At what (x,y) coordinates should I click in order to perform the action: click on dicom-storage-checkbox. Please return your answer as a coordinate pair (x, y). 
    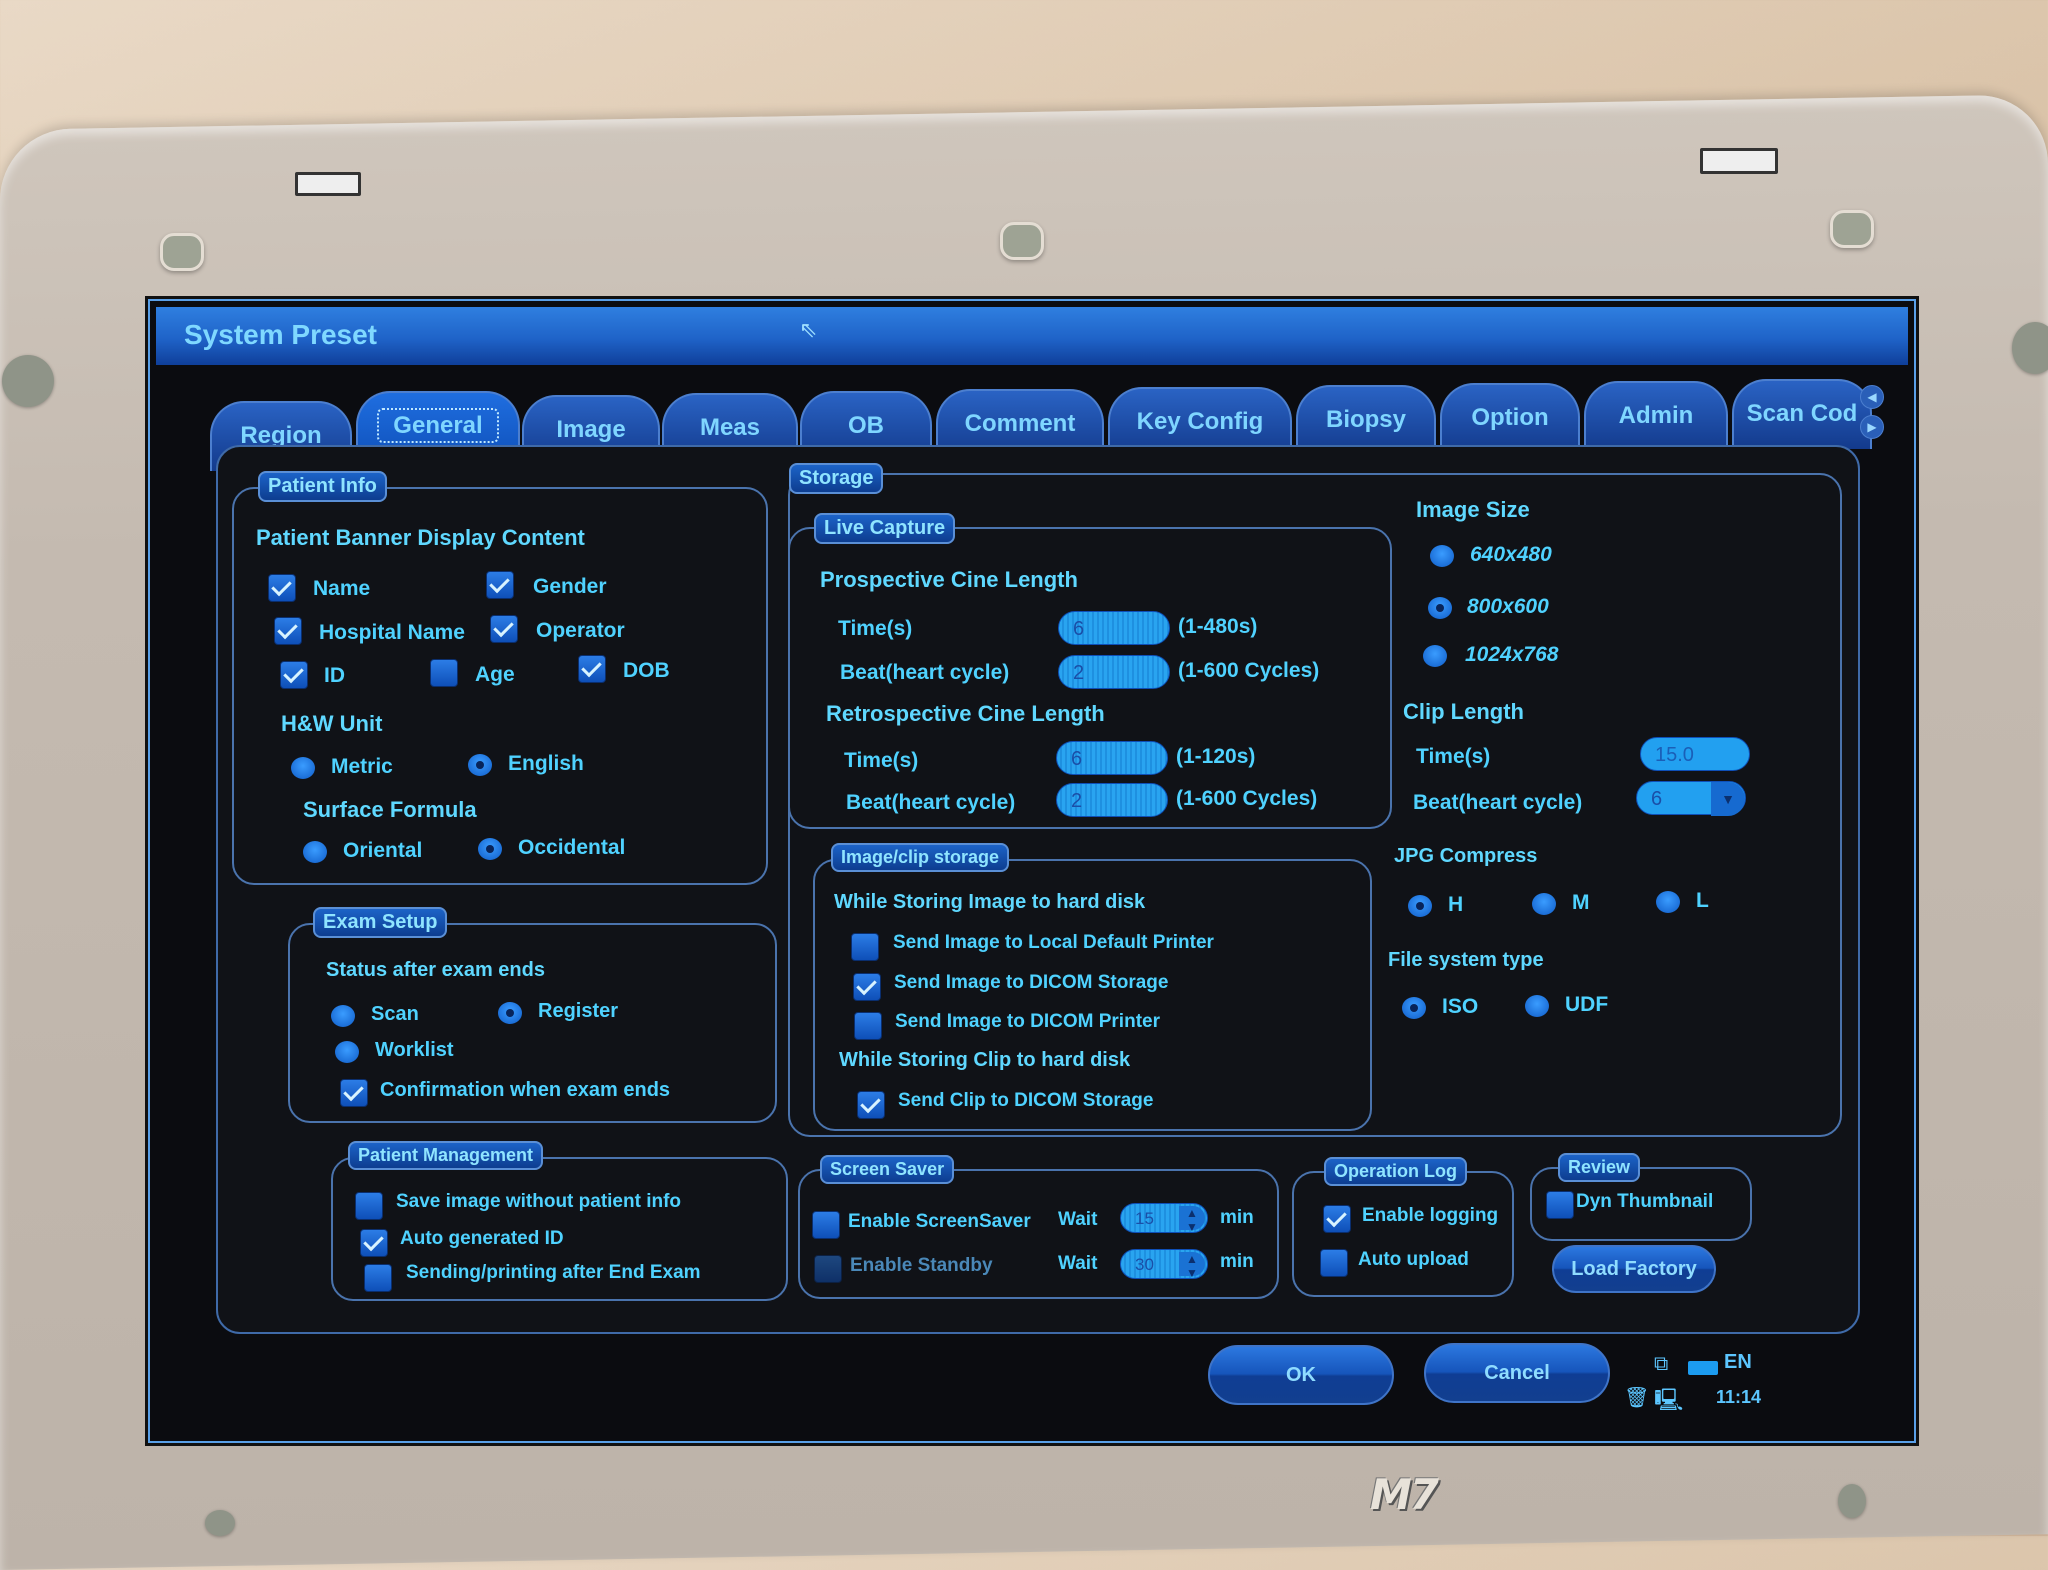
    Looking at the image, I should click on (867, 987).